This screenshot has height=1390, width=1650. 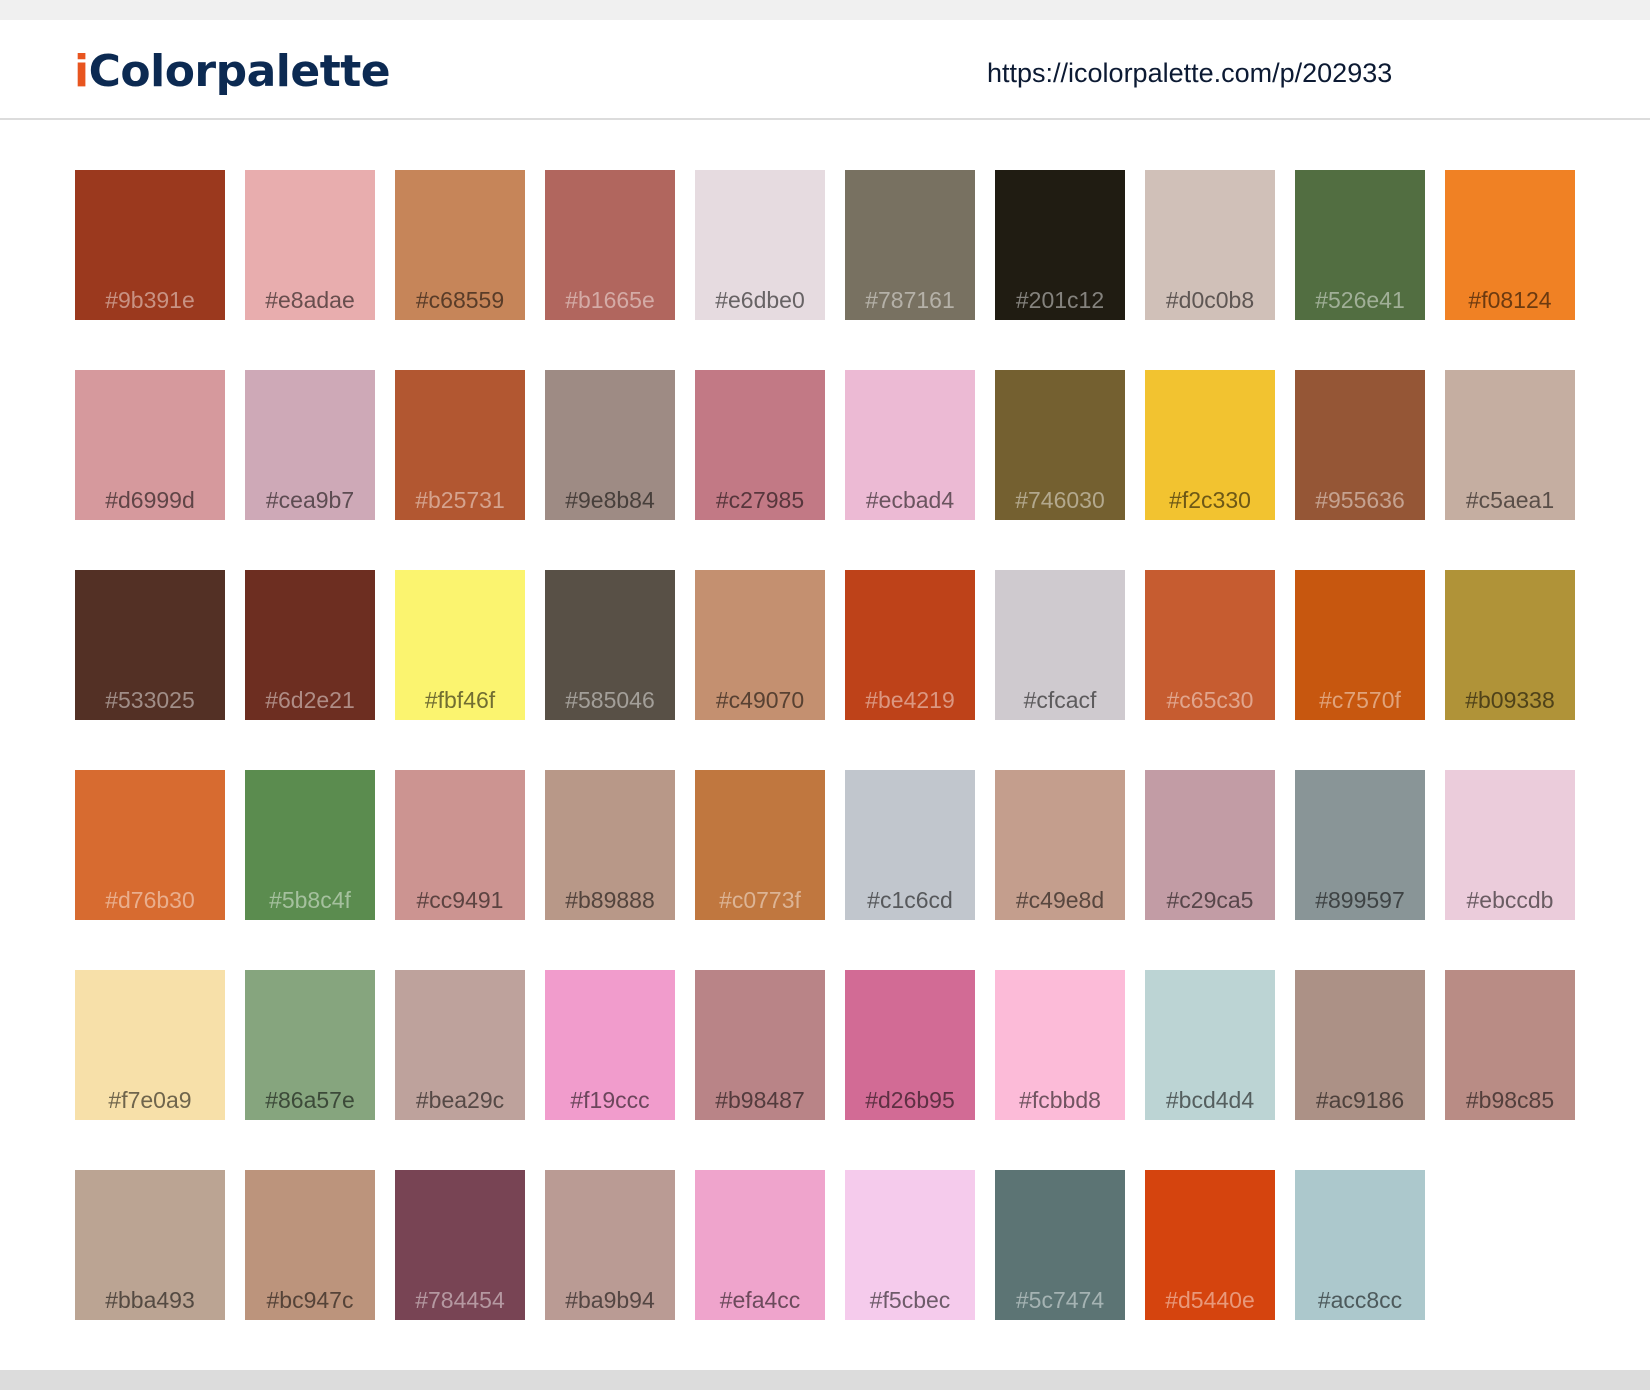 I want to click on color-swatch-label: #cea9b7, so click(x=310, y=500).